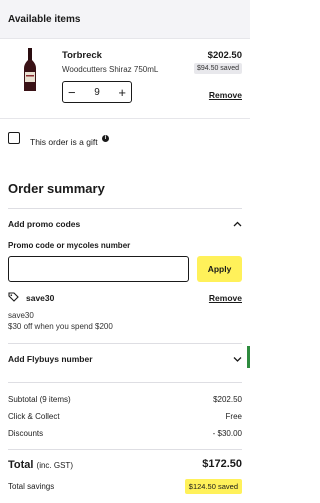  Describe the element at coordinates (248, 357) in the screenshot. I see `feedback-tab-edge` at that location.